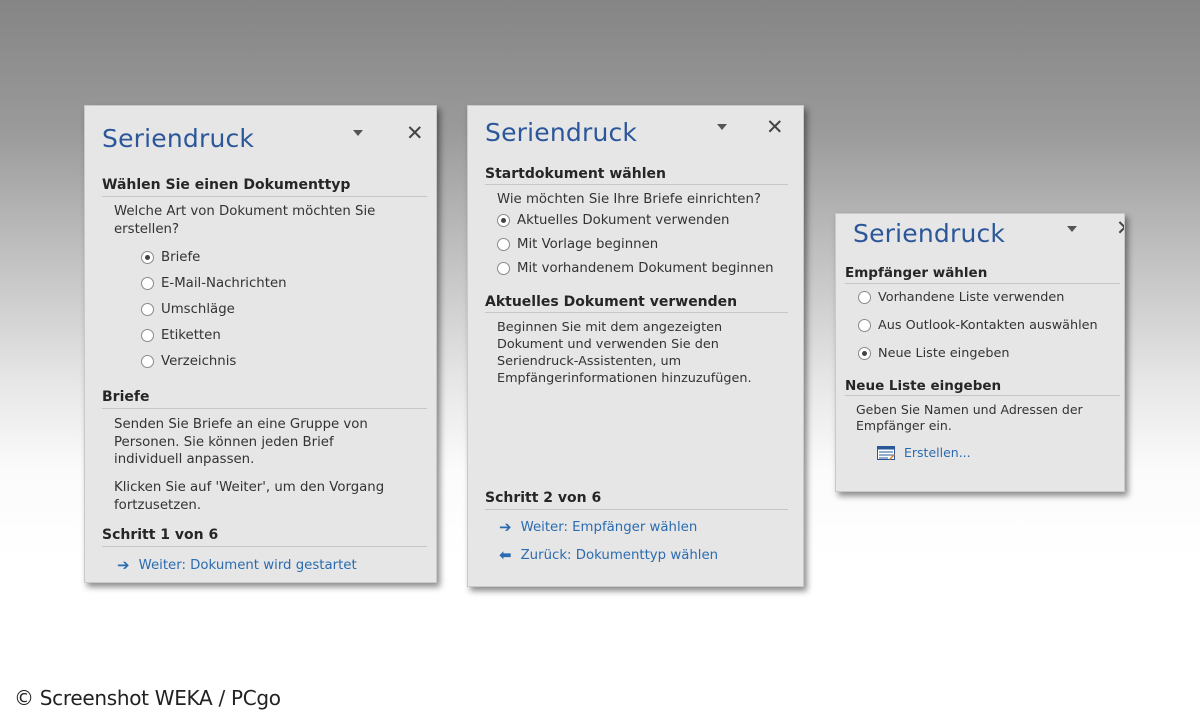 This screenshot has height=720, width=1200. I want to click on new-list-icon, so click(886, 452).